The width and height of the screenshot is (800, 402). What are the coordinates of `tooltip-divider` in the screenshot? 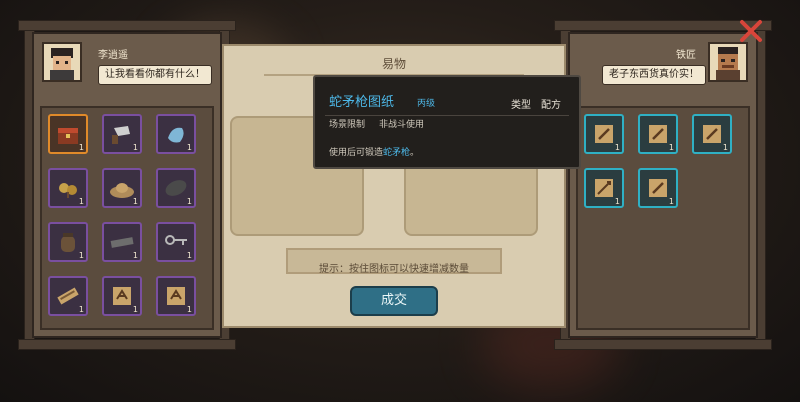 It's located at (447, 115).